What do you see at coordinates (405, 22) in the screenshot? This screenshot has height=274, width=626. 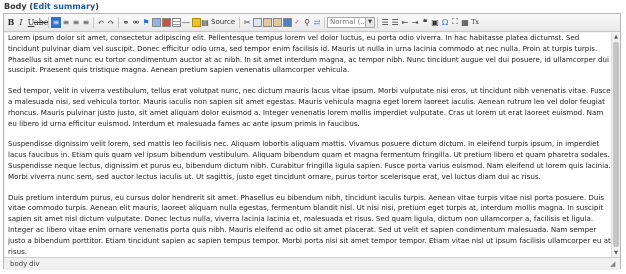 I see `outdent-icon: ⇤` at bounding box center [405, 22].